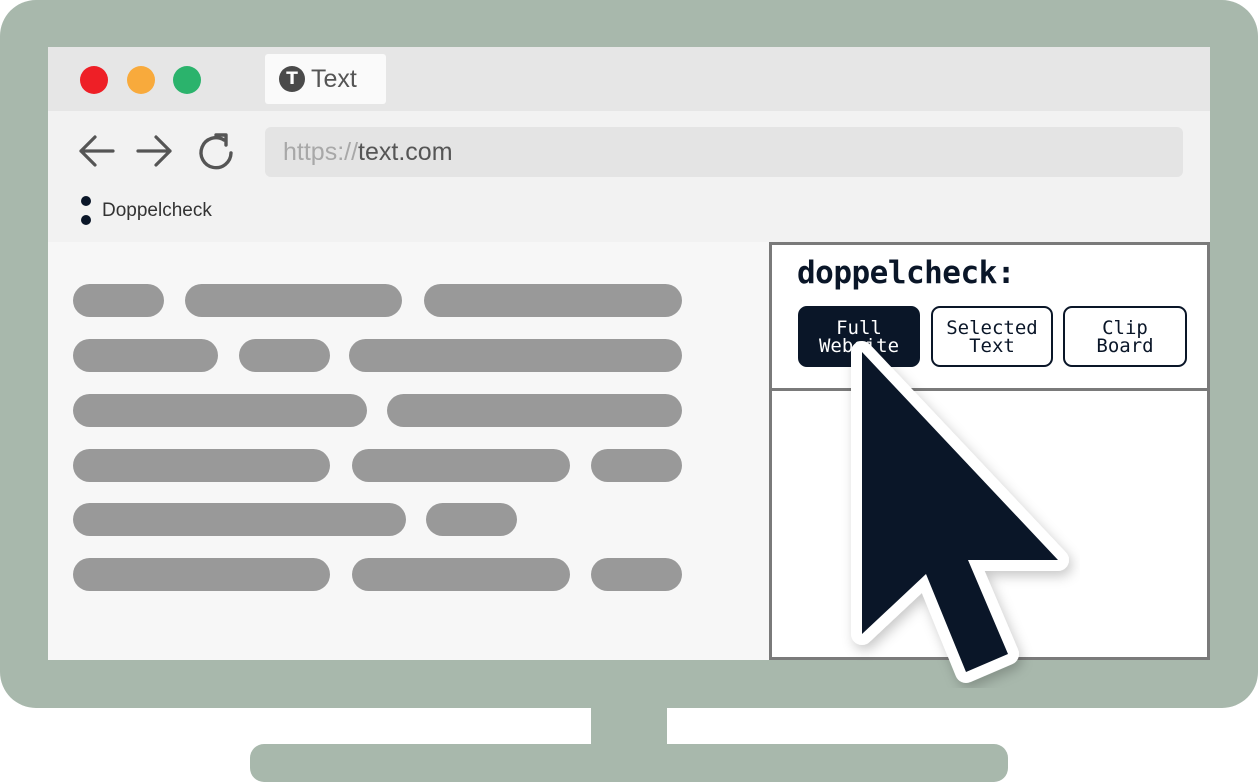  What do you see at coordinates (86, 211) in the screenshot?
I see `doppelcheck-icon` at bounding box center [86, 211].